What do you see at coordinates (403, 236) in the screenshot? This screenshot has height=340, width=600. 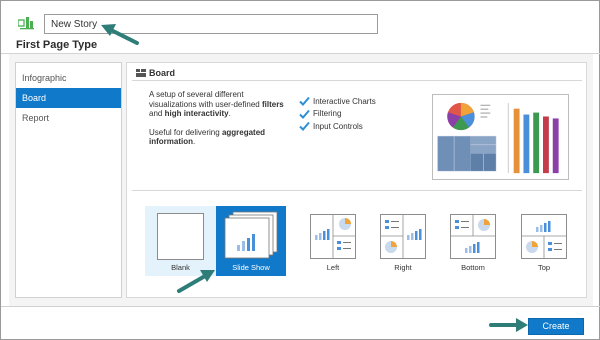 I see `layout-option-right` at bounding box center [403, 236].